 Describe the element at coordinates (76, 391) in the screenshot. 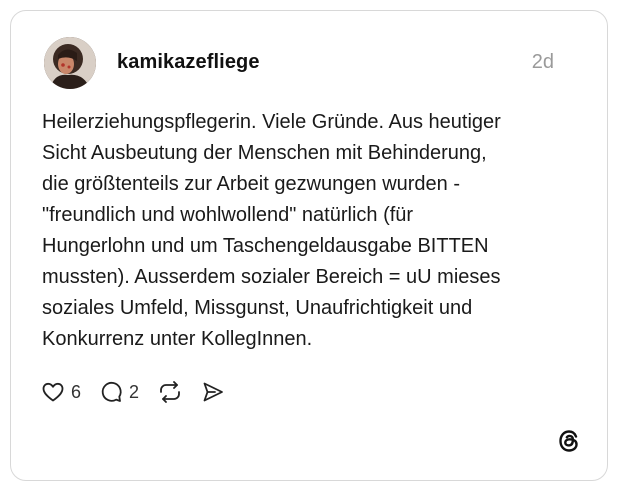

I see `like-count: 6` at that location.